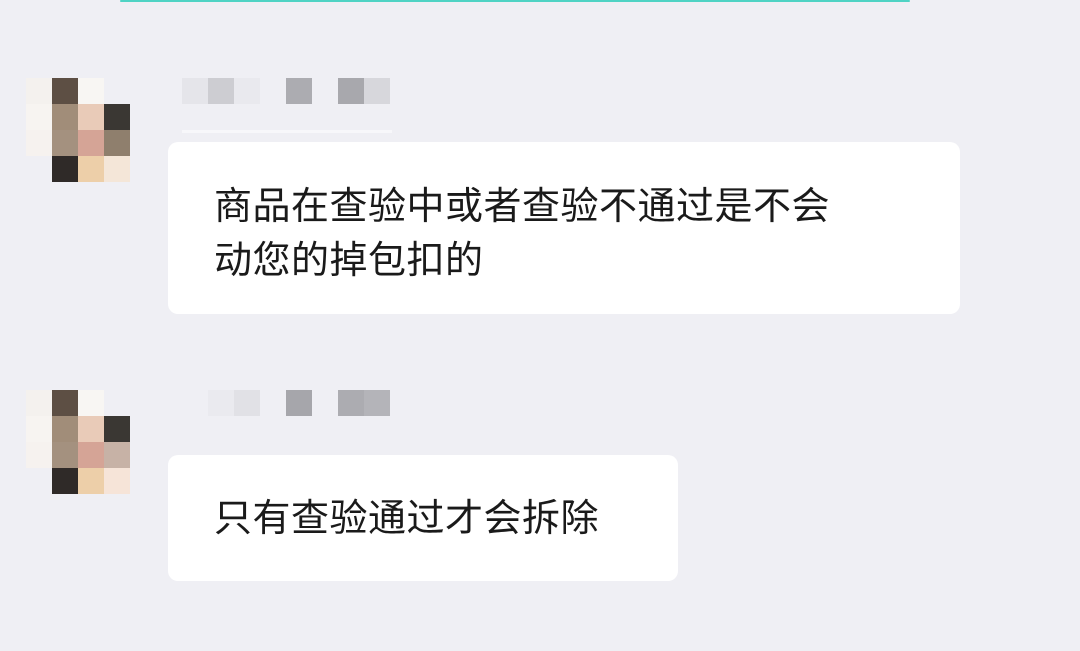 The image size is (1080, 651). I want to click on message-text: 只有查验通过才会拆除, so click(407, 518).